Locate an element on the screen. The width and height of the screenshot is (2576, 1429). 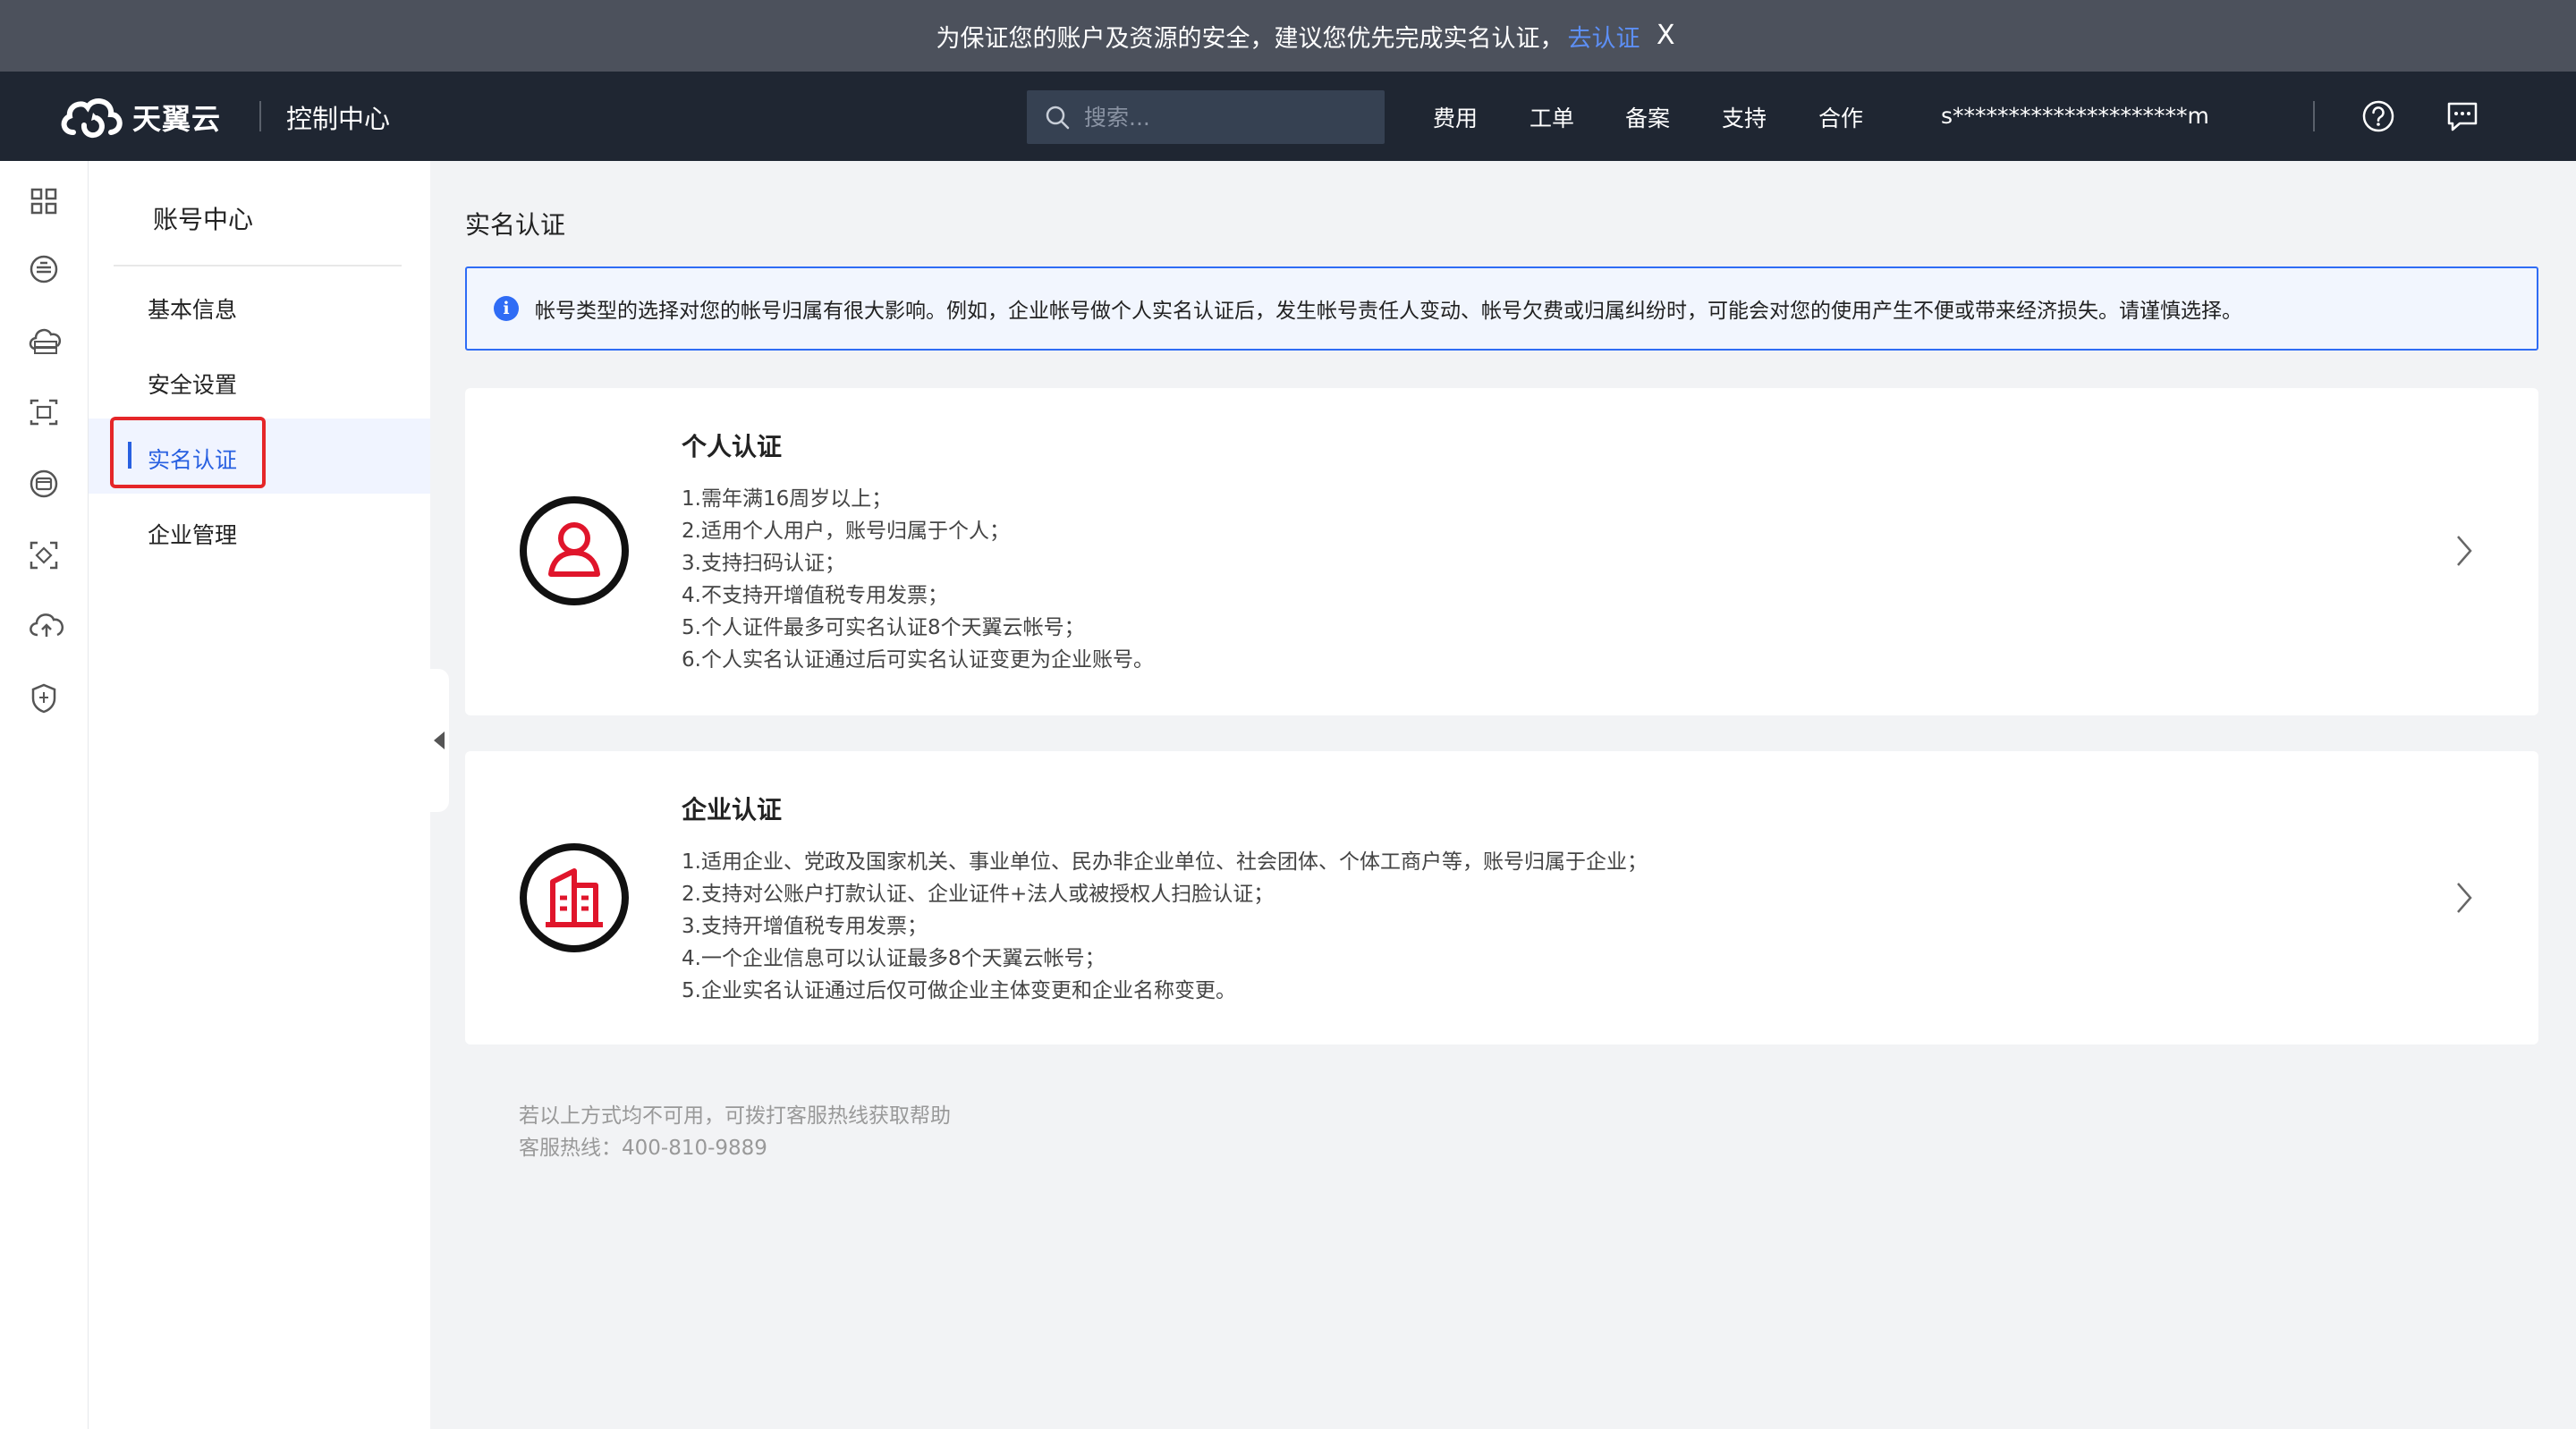
header-divider is located at coordinates (260, 116).